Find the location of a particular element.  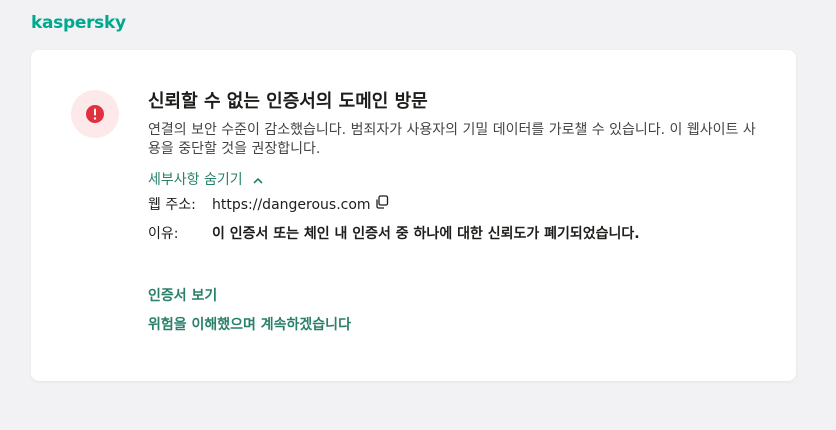

reason-label: 이유: is located at coordinates (163, 234).